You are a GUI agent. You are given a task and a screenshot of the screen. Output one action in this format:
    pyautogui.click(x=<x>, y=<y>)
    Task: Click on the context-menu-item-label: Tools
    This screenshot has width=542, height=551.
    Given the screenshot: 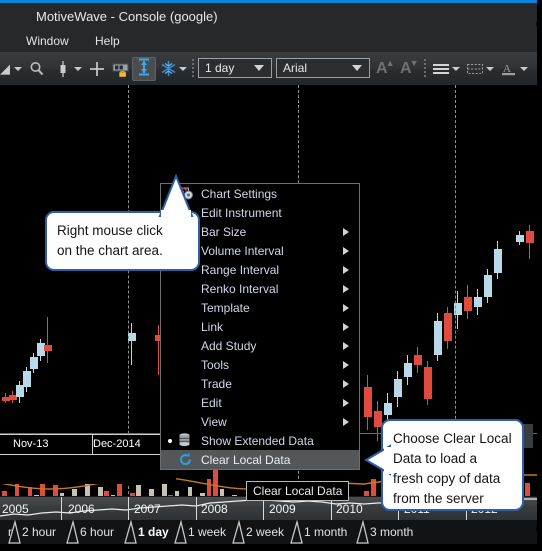 What is the action you would take?
    pyautogui.click(x=215, y=364)
    